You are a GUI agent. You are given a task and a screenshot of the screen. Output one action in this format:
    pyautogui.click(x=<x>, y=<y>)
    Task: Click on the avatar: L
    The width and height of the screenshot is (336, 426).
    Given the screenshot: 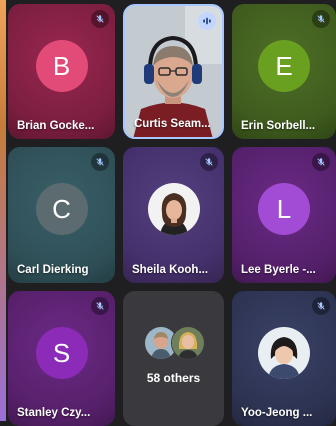 What is the action you would take?
    pyautogui.click(x=284, y=209)
    